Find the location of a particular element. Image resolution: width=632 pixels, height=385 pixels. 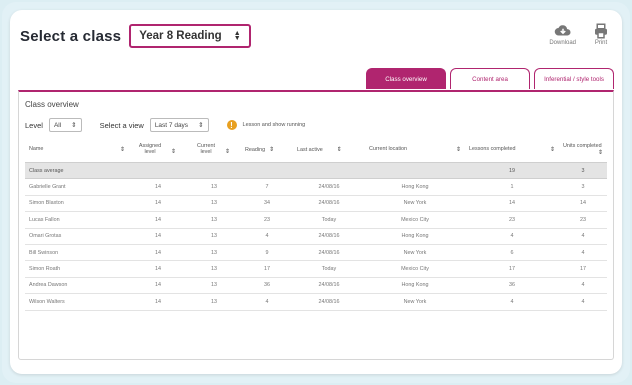

student-name: Simon Roath is located at coordinates (77, 269).